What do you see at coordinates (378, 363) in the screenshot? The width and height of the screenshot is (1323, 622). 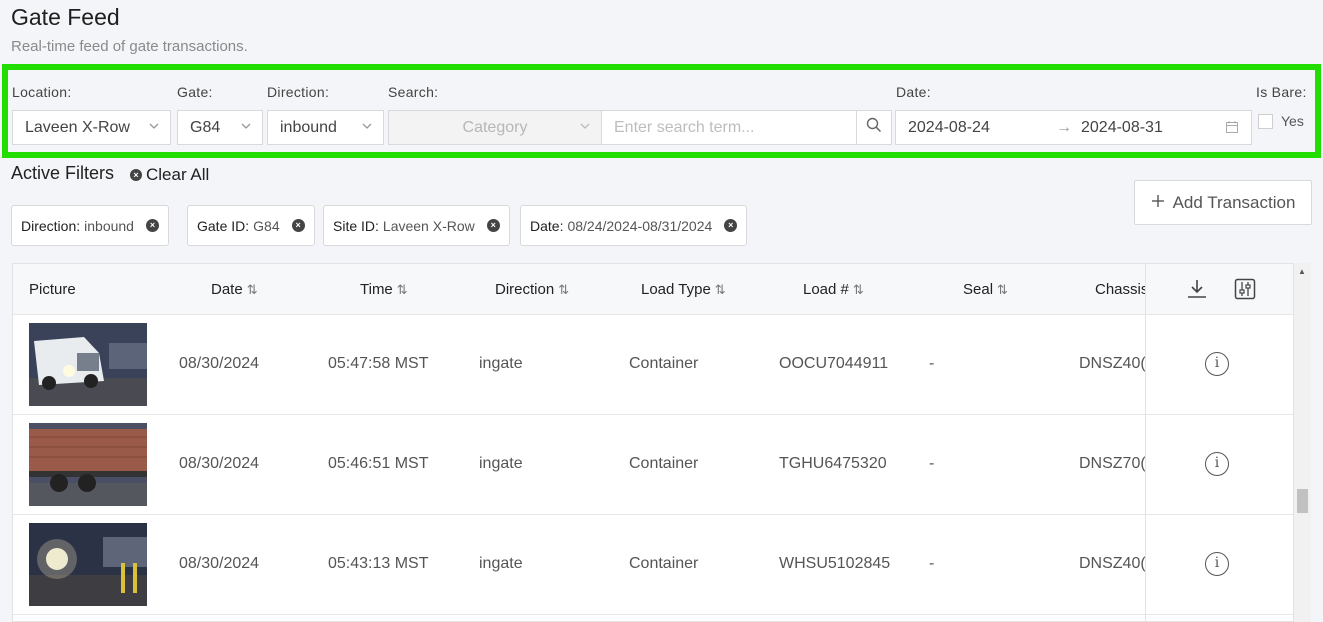 I see `cell-time: 05:47:58 MST` at bounding box center [378, 363].